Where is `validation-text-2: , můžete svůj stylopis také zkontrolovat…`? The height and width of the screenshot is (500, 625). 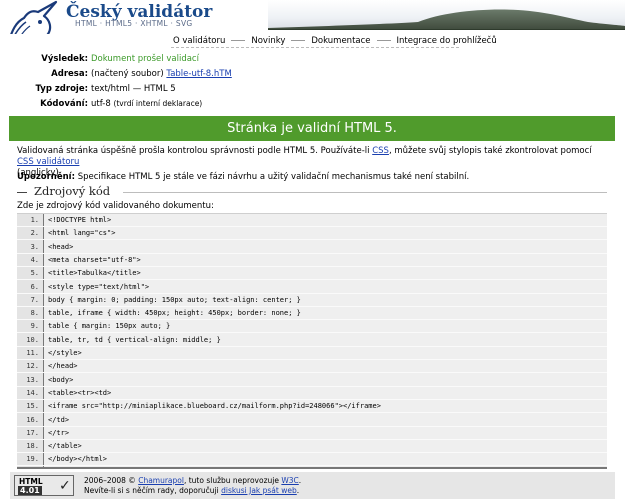 validation-text-2: , můžete svůj stylopis také zkontrolovat… is located at coordinates (490, 151).